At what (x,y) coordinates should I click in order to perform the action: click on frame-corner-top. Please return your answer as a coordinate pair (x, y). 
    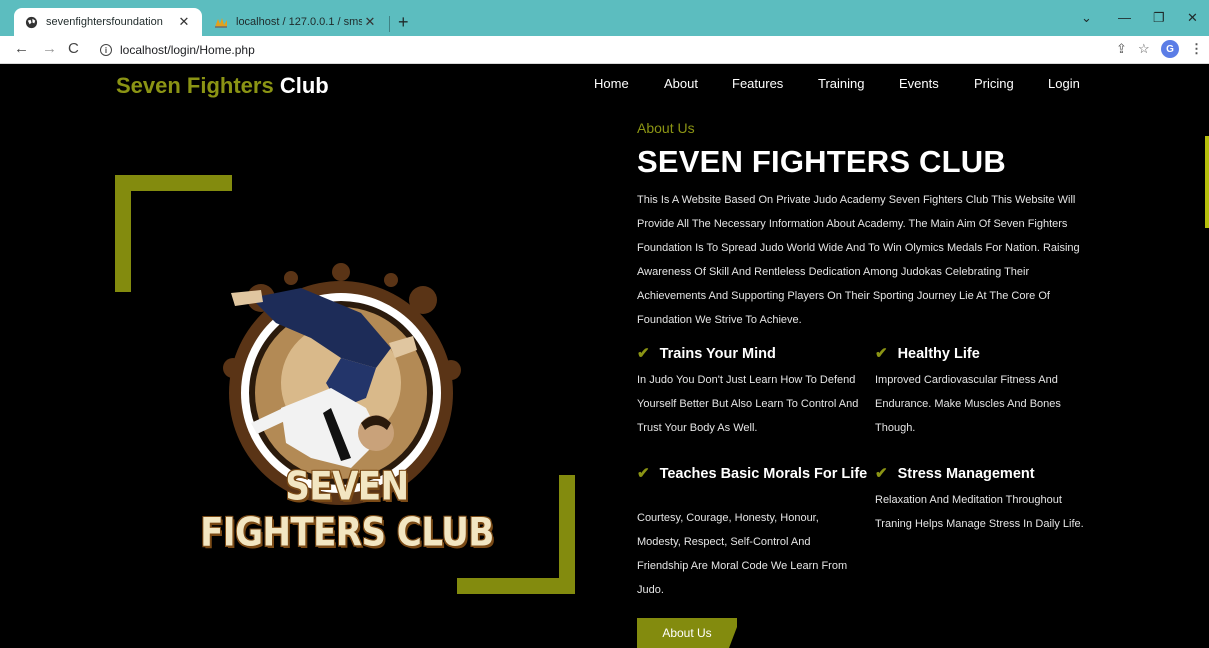
    Looking at the image, I should click on (173, 183).